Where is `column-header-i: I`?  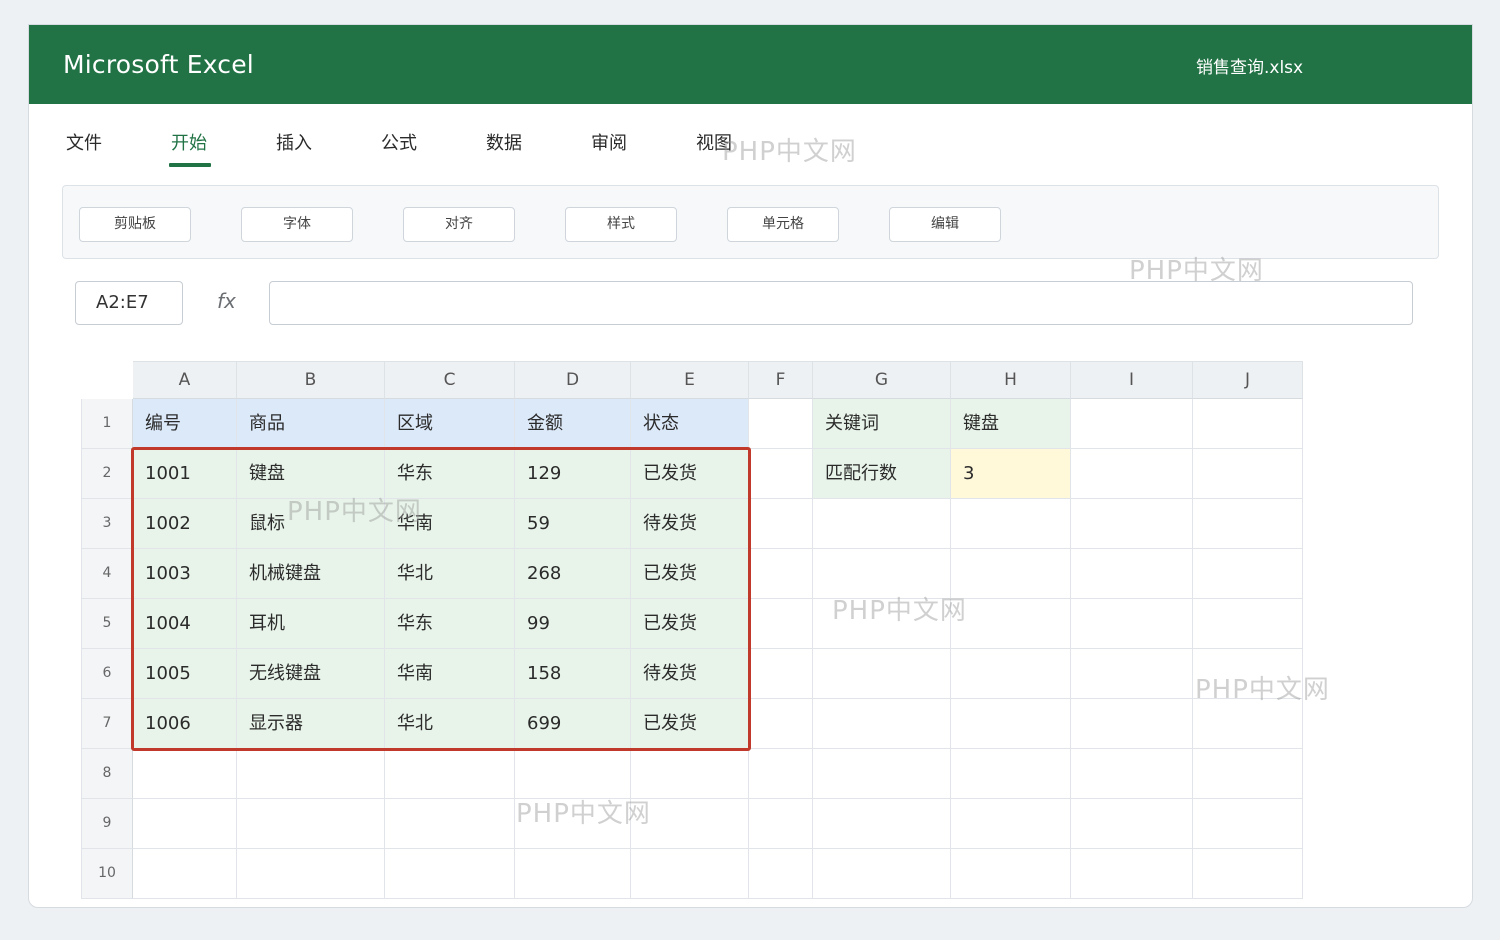
column-header-i: I is located at coordinates (1132, 380).